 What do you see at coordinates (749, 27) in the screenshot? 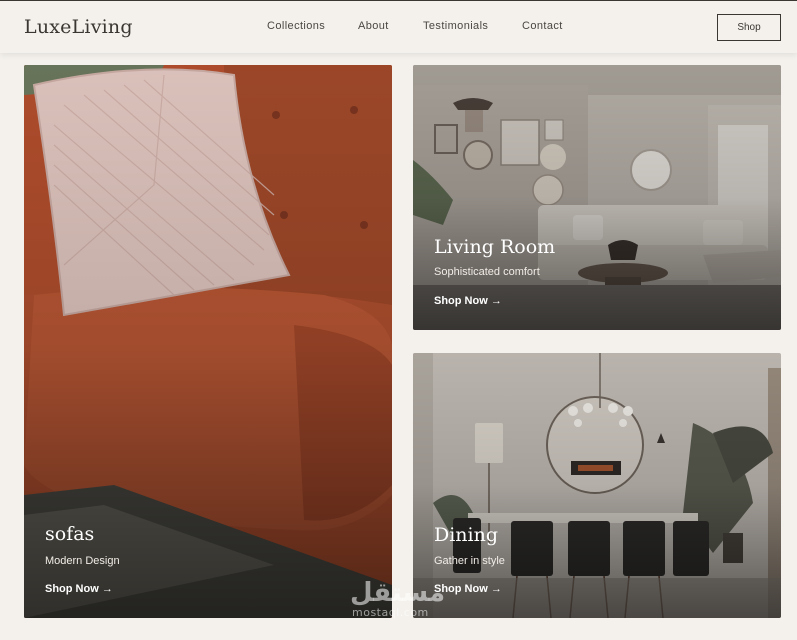
I see `shop-button: Shop` at bounding box center [749, 27].